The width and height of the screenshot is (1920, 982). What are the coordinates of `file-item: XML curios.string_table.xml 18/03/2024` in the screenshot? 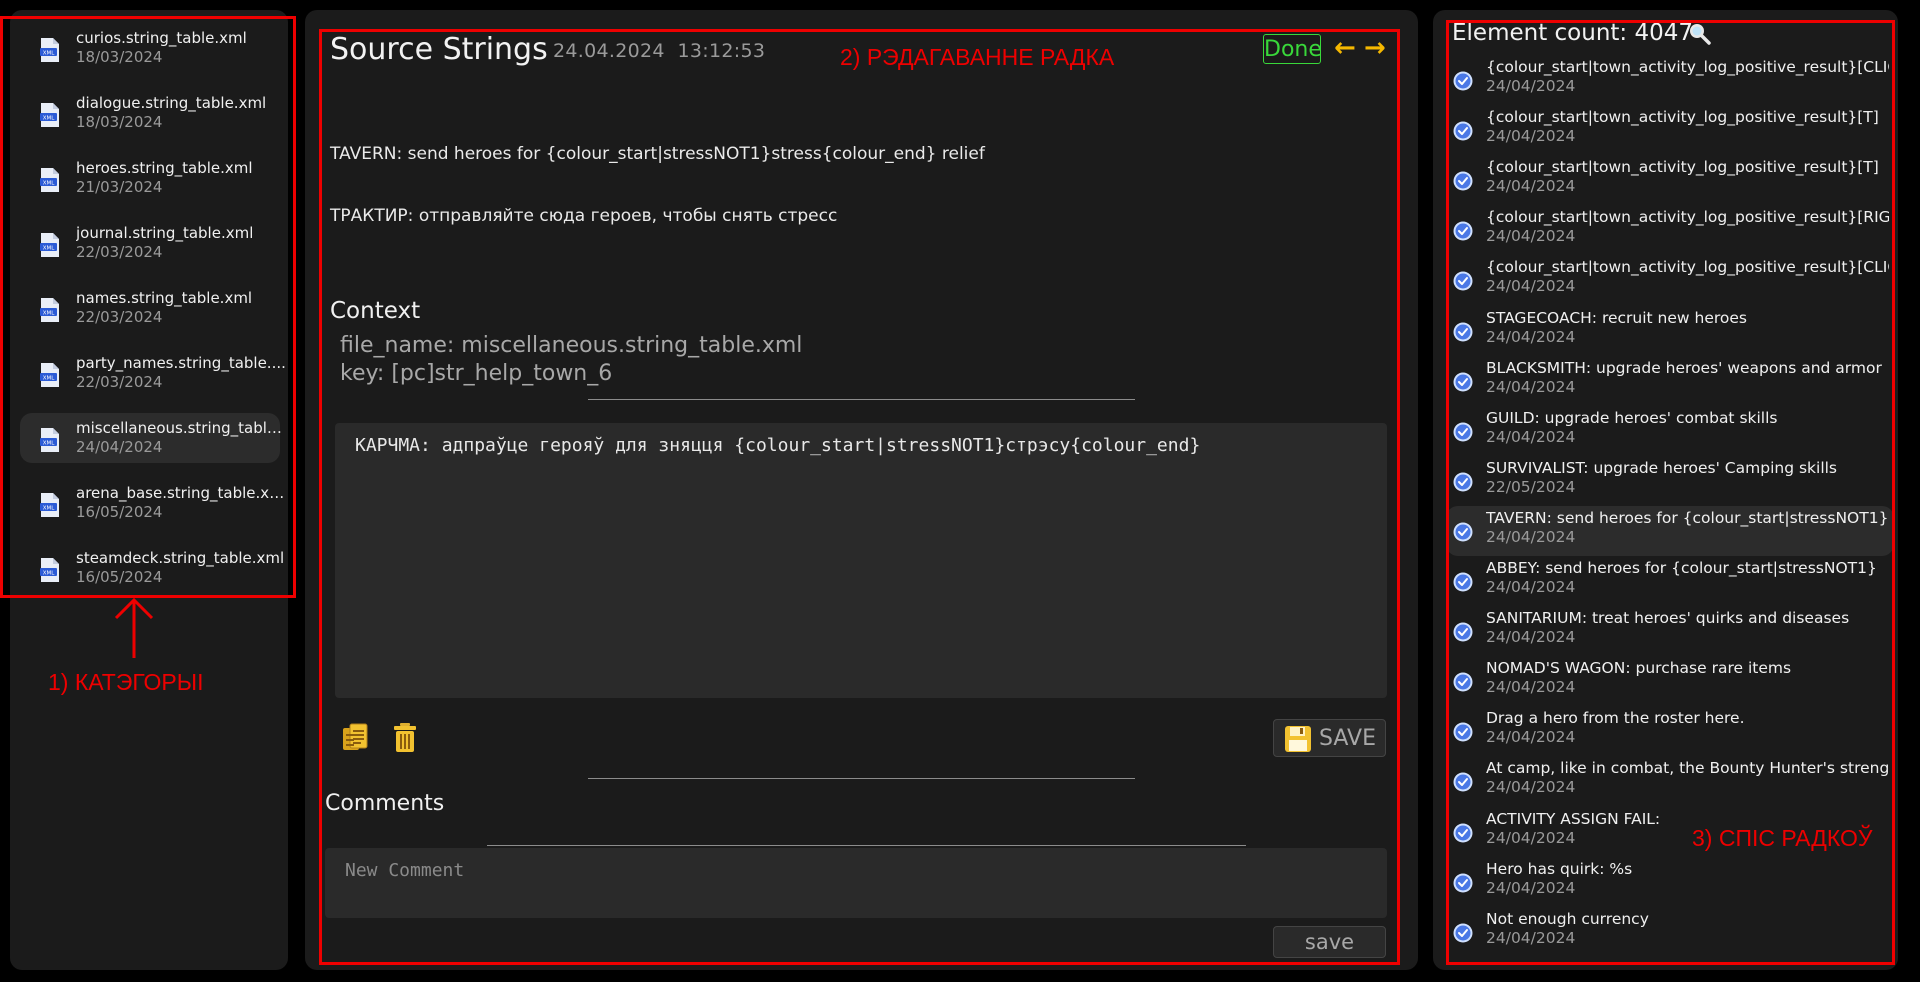 It's located at (150, 48).